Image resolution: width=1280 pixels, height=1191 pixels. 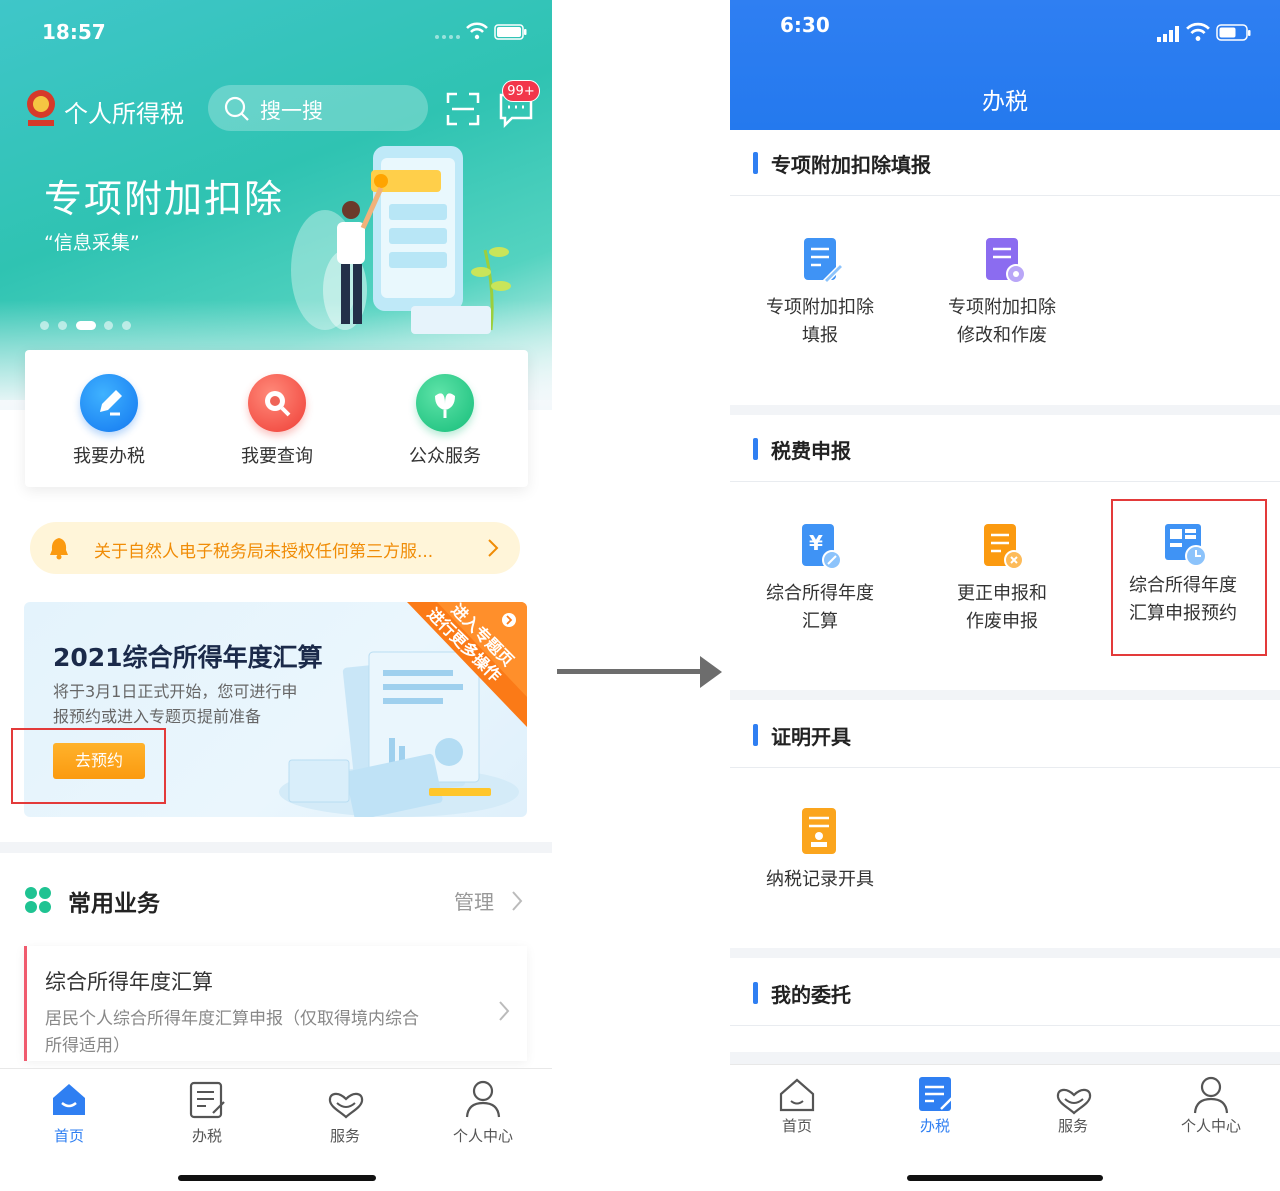 I want to click on function-label: 更正申报和 作废申报, so click(x=1002, y=607).